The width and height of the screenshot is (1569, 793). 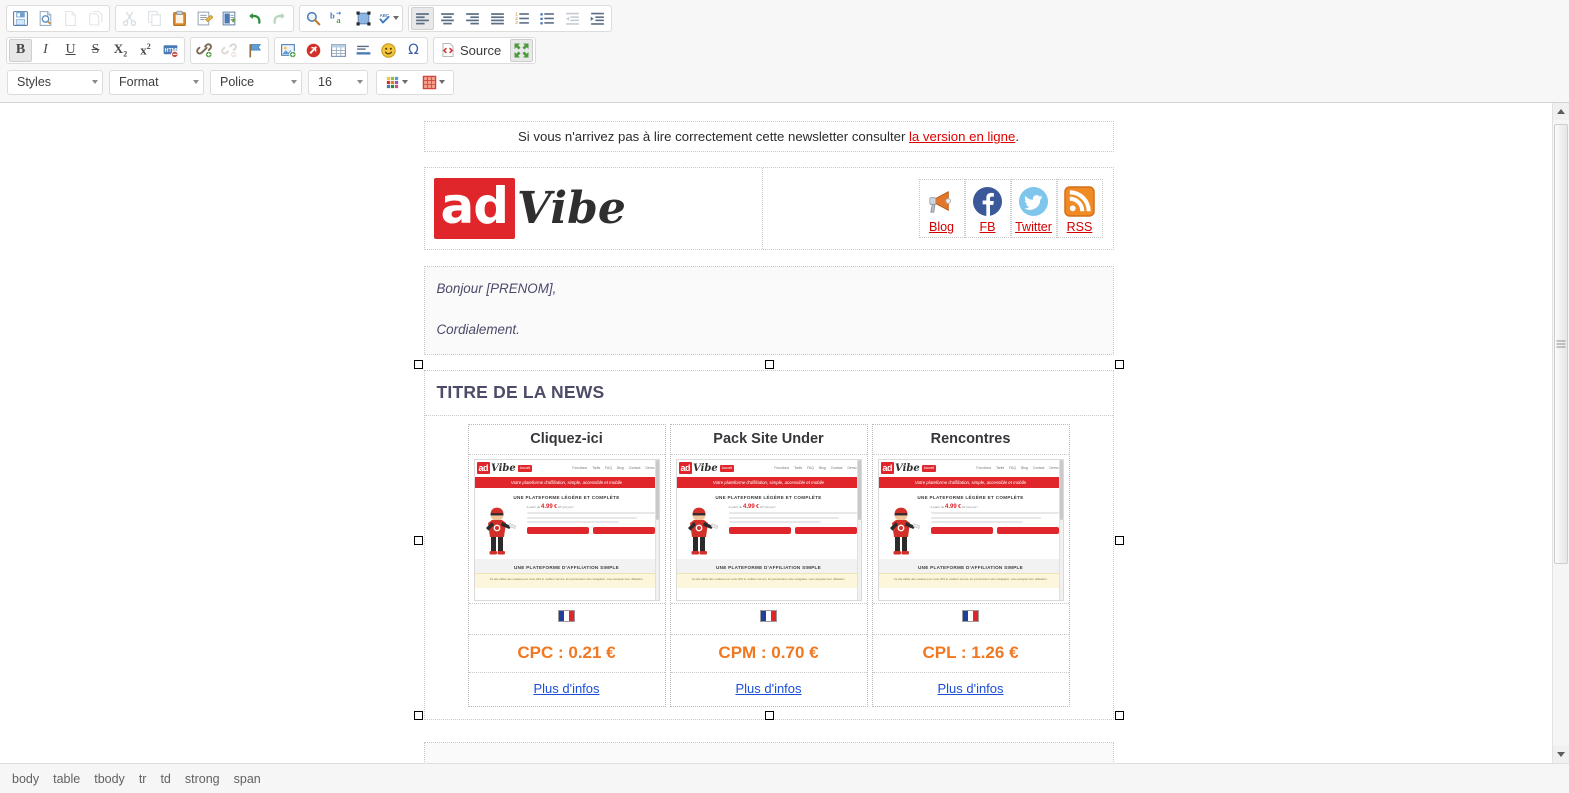 I want to click on styles-combo: Styles, so click(x=55, y=82).